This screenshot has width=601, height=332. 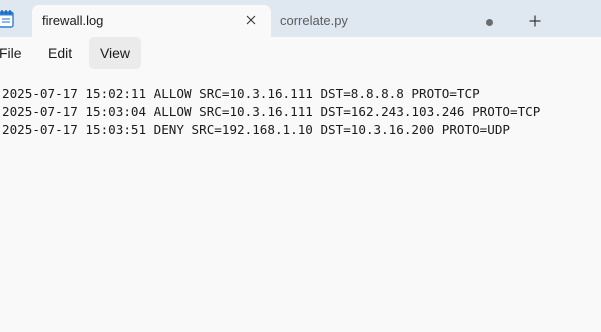 I want to click on notepad-icon, so click(x=7, y=18).